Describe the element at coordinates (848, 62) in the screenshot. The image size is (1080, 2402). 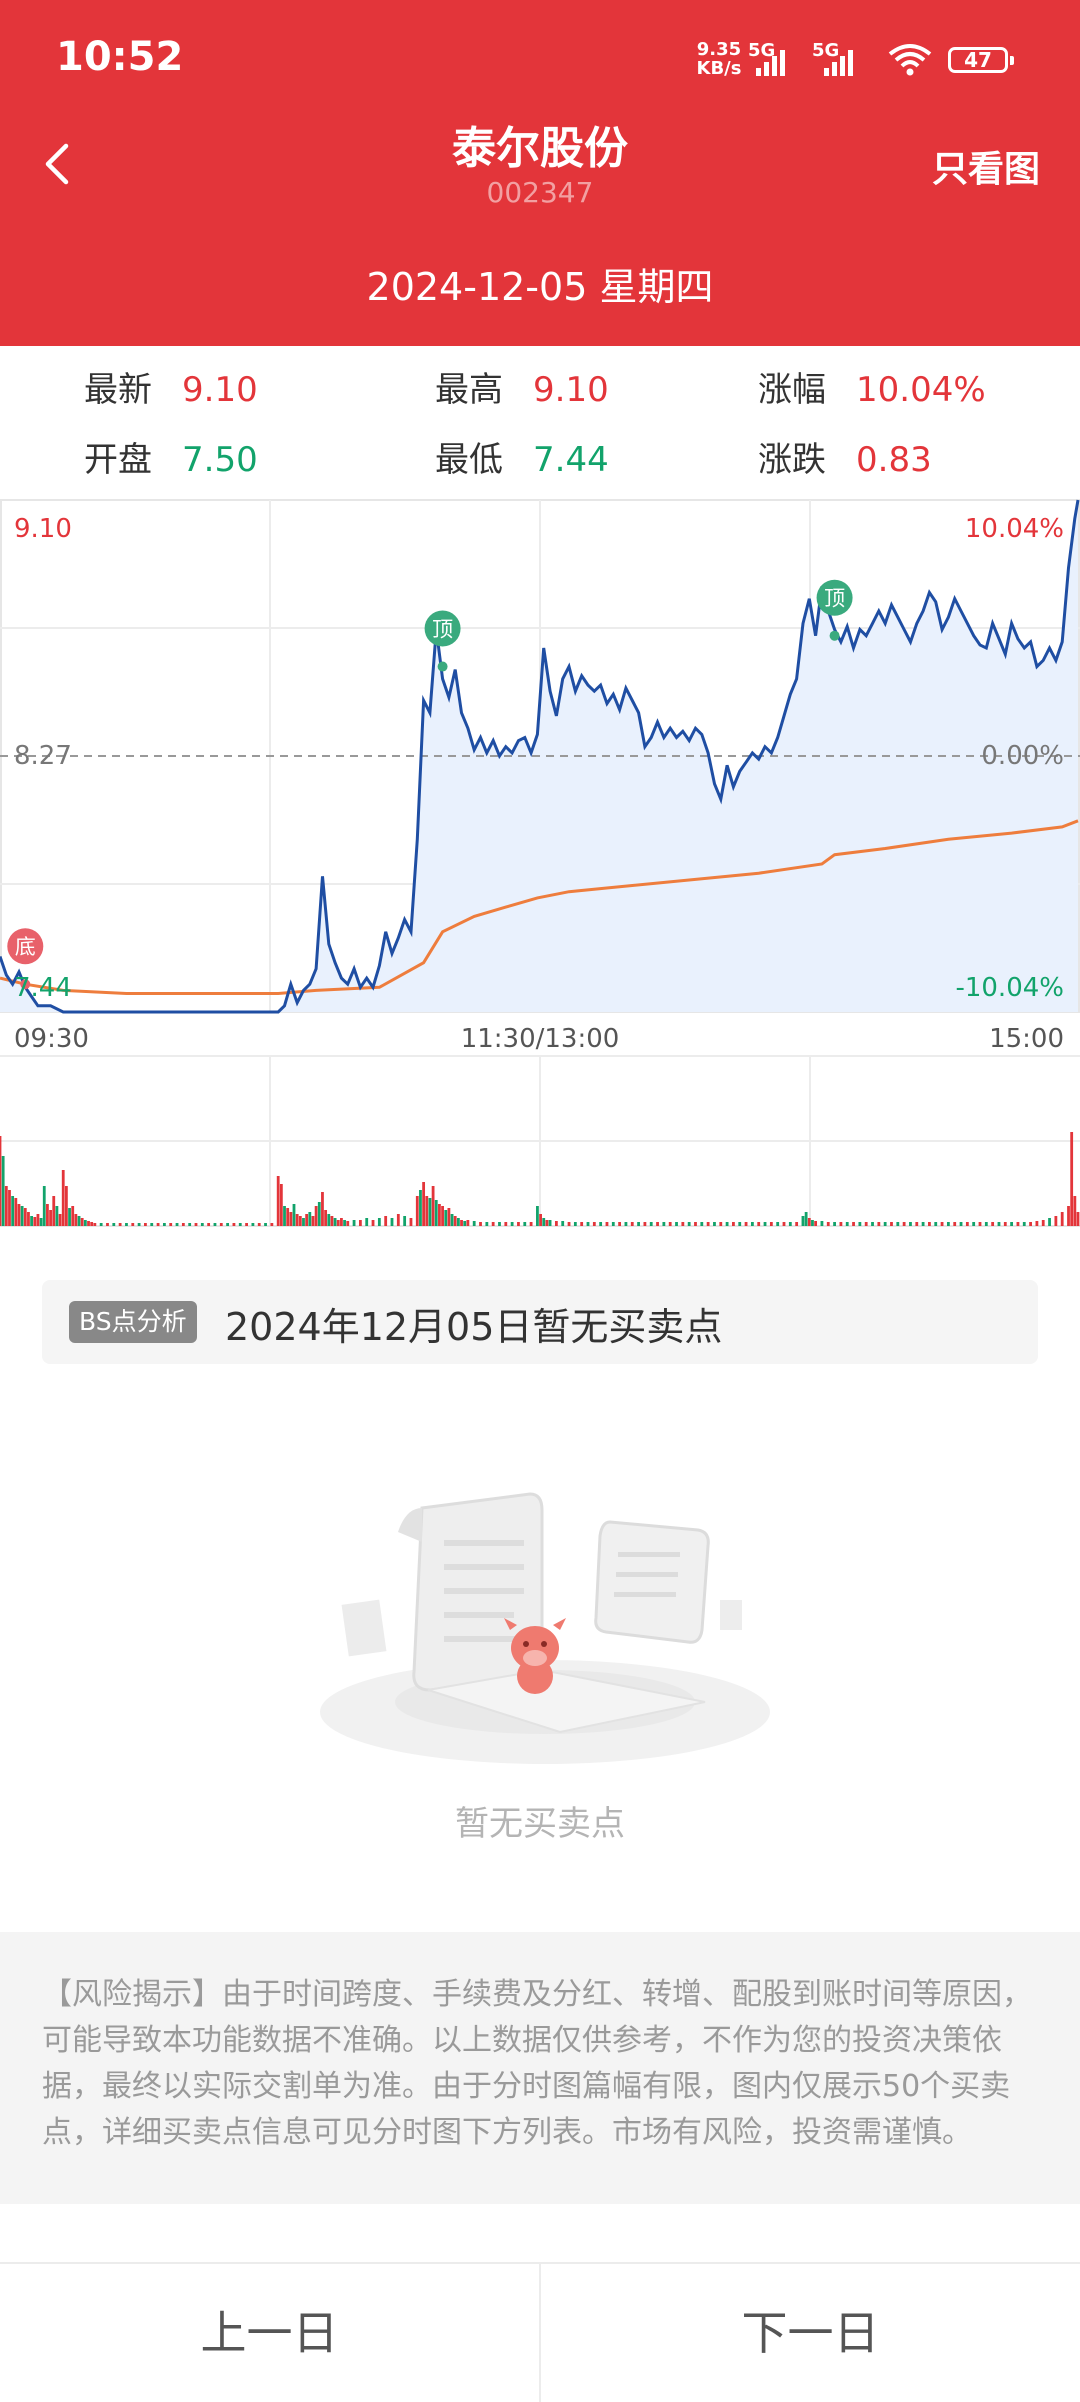
I see `signal-icon: 5G` at that location.